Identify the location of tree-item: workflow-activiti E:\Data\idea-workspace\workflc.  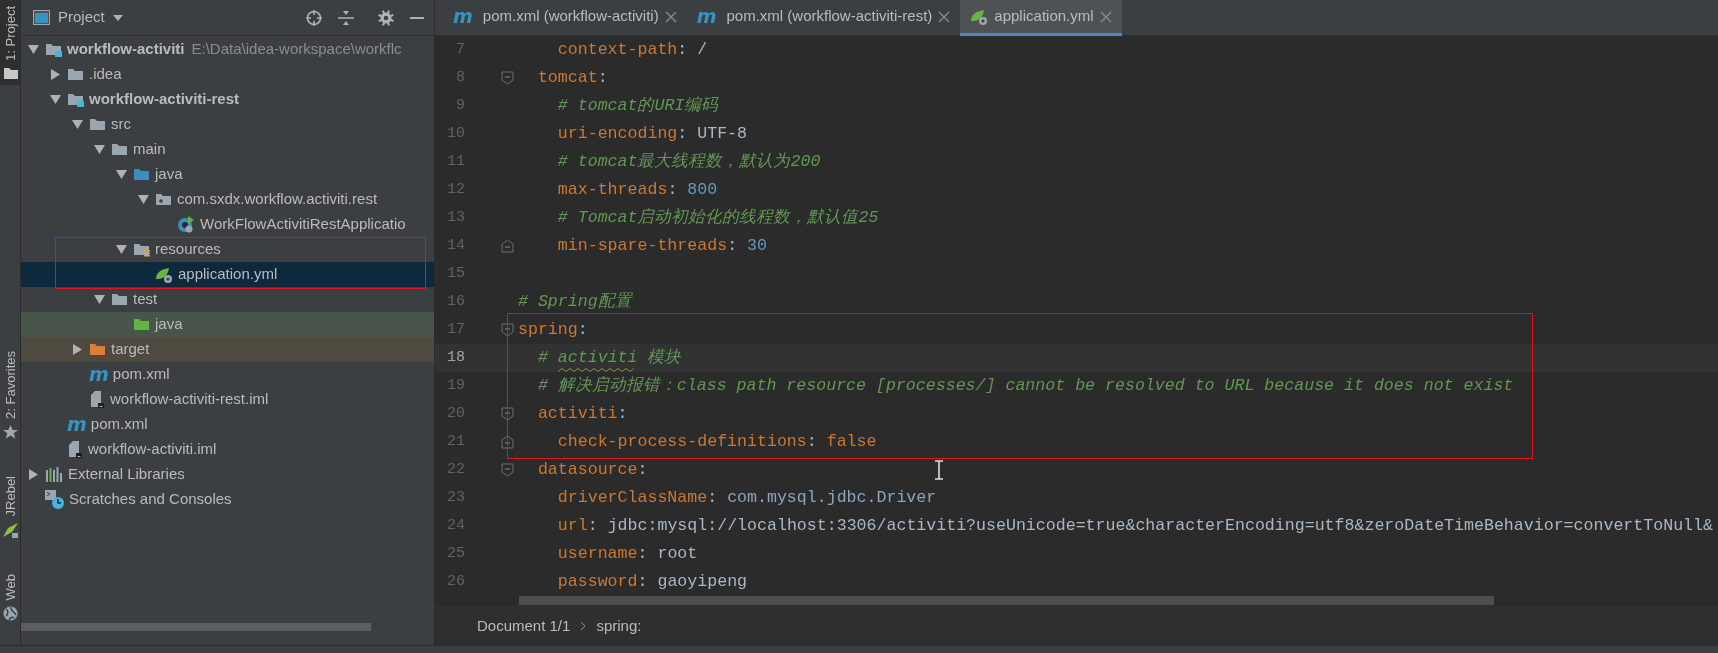
(227, 49).